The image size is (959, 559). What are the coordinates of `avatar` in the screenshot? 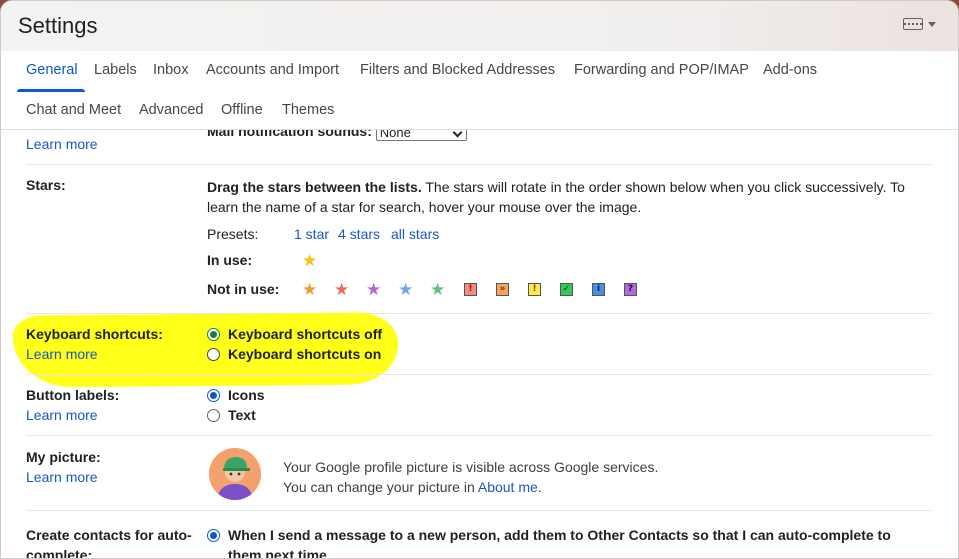 It's located at (235, 474).